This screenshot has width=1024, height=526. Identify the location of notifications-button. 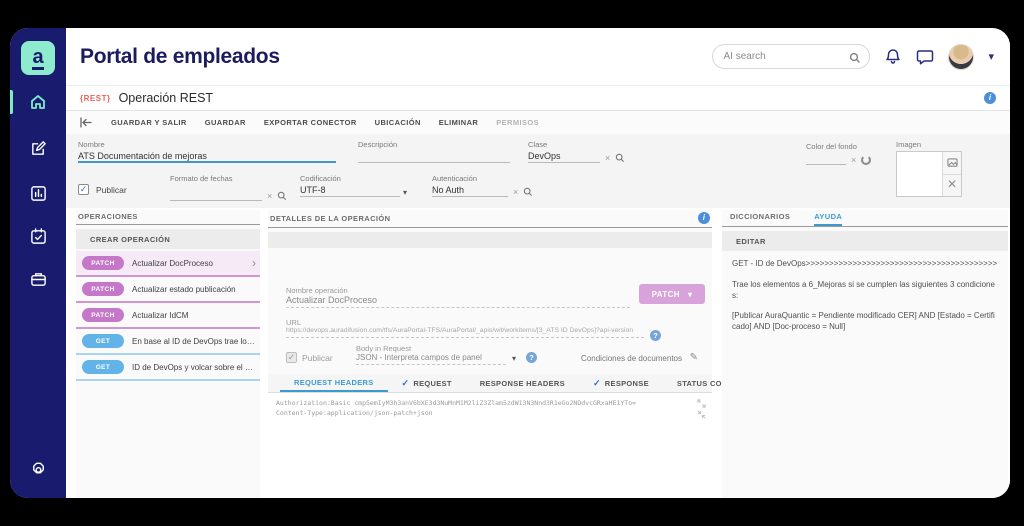
(893, 57).